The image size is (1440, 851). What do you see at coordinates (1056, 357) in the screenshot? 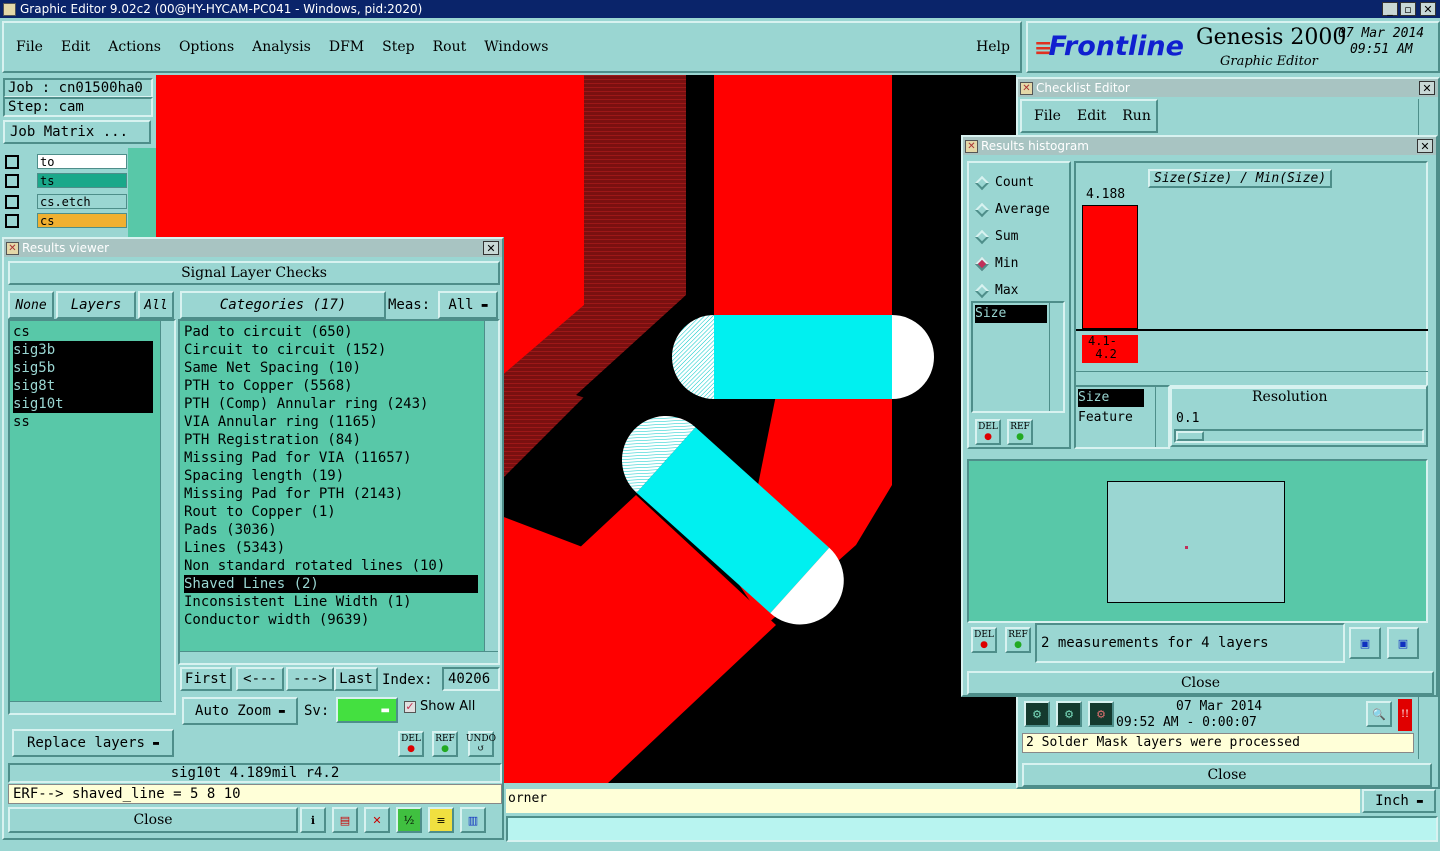
I see `attr-list-scrollbar` at bounding box center [1056, 357].